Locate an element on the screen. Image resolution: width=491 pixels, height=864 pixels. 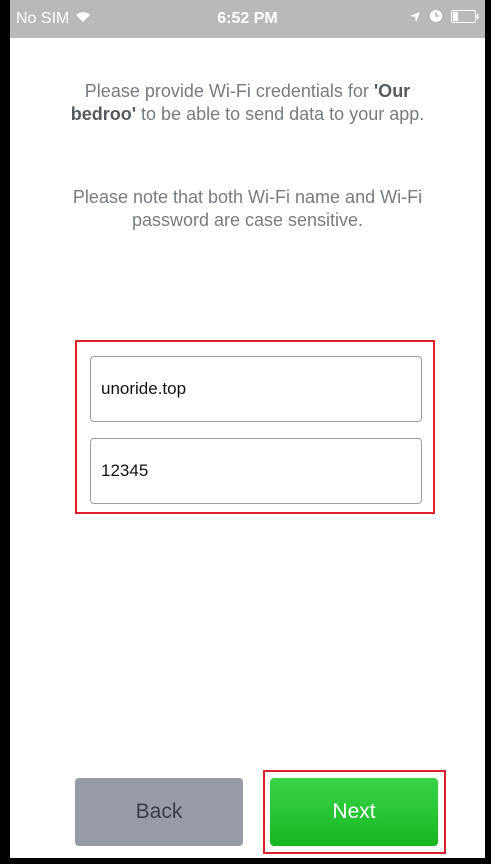
wifi-password-field is located at coordinates (256, 471).